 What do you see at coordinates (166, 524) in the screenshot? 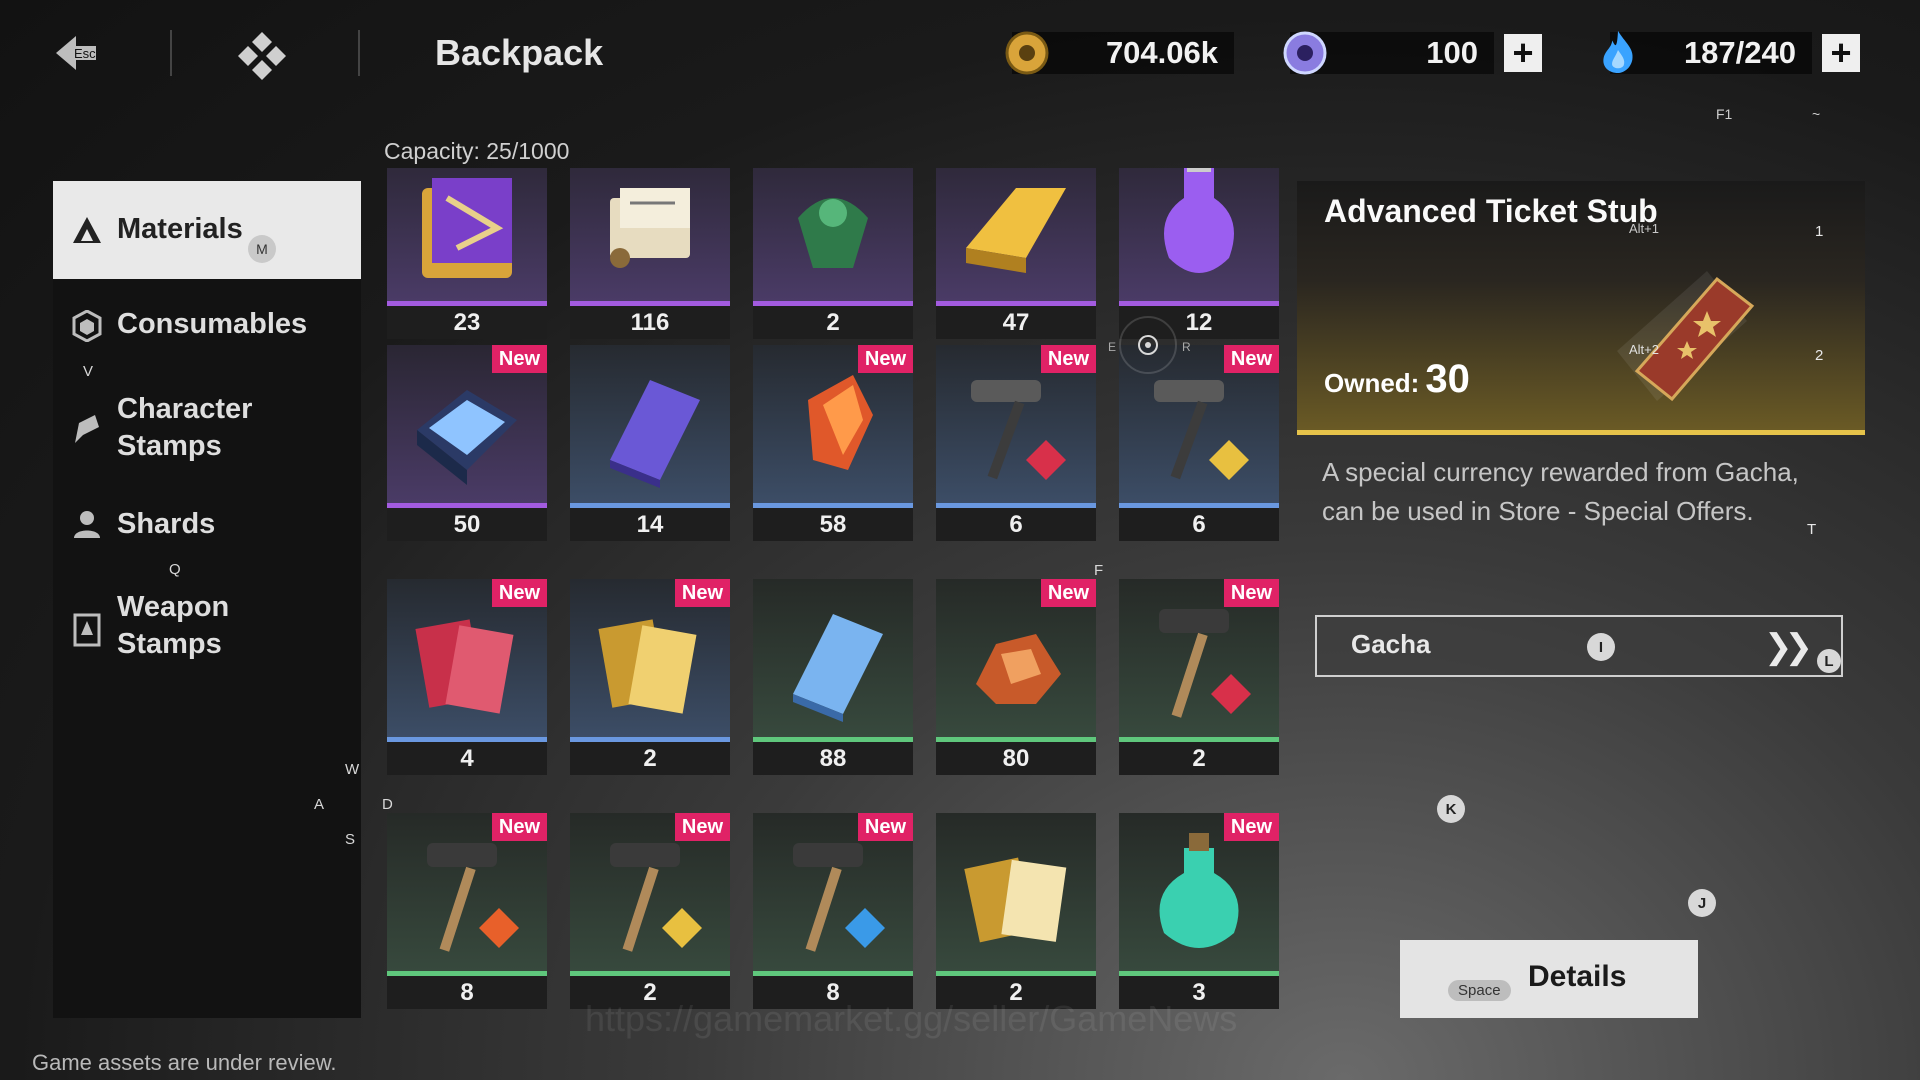
I see `sidebar-item-label: Shards` at bounding box center [166, 524].